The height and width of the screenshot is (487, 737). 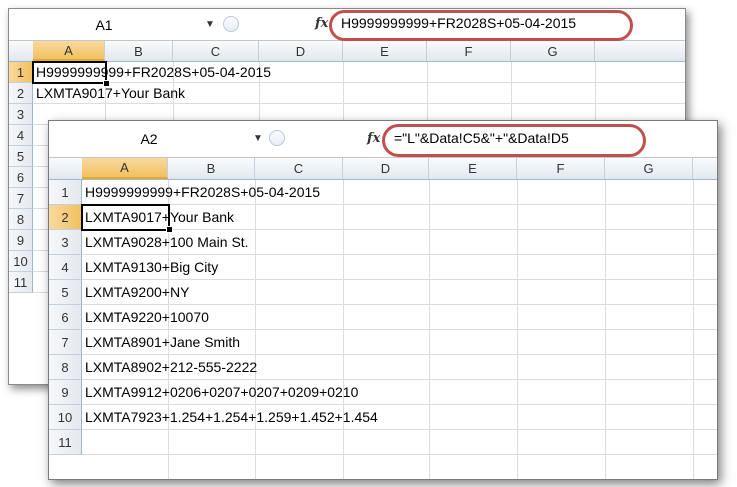 What do you see at coordinates (399, 392) in the screenshot?
I see `table-row: LXMTA9912+0206+0207+0207+0209+0210` at bounding box center [399, 392].